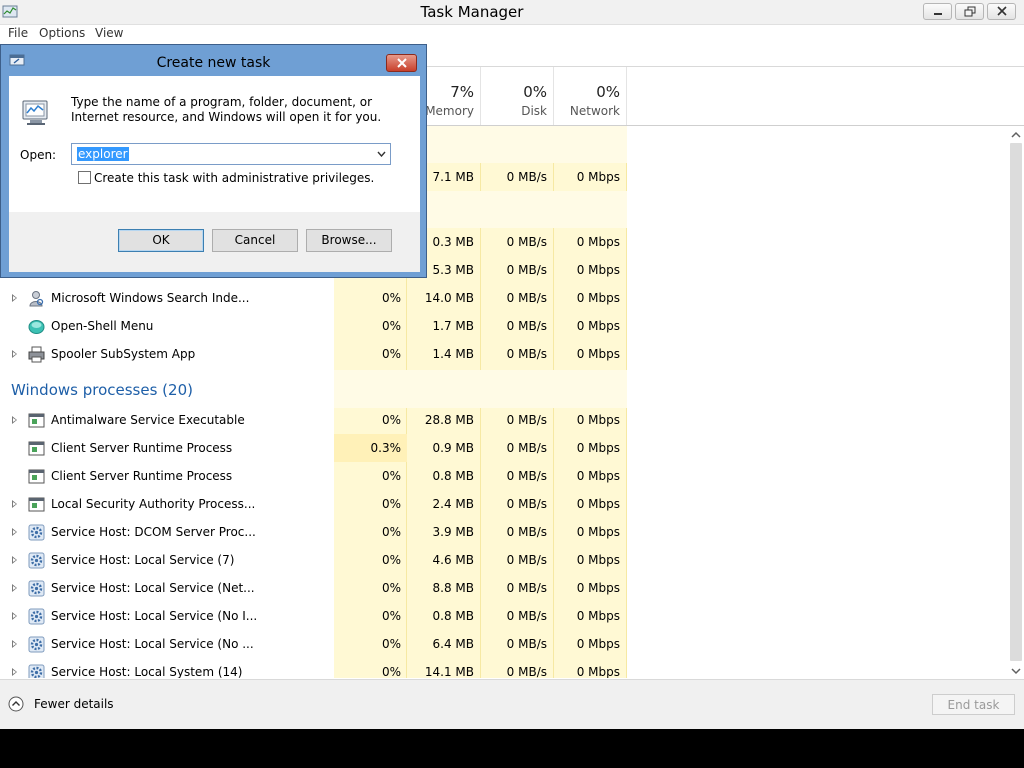 This screenshot has width=1024, height=768. I want to click on menu-file: File, so click(18, 33).